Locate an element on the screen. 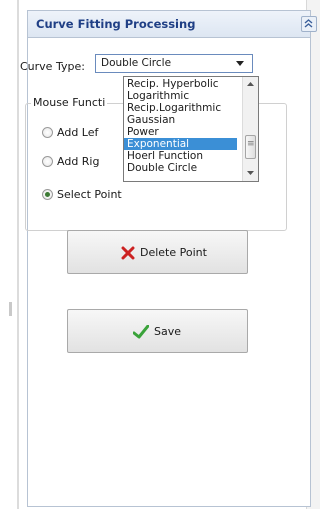  delete-point-label: Delete Point is located at coordinates (173, 252).